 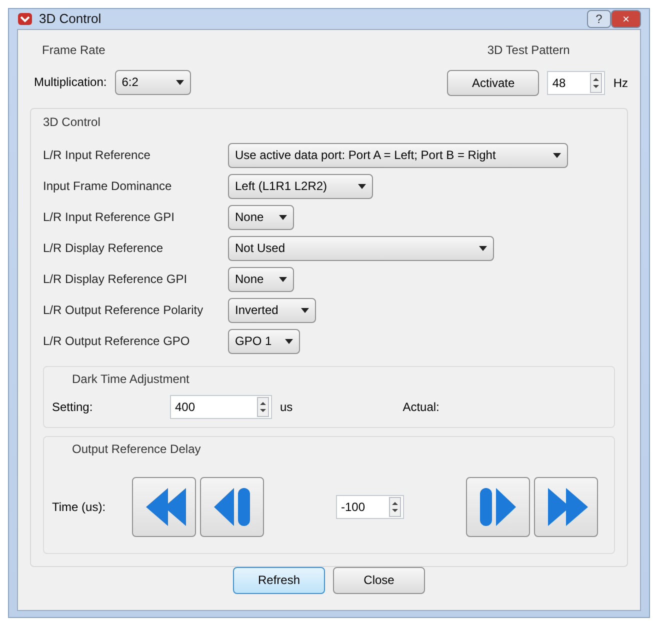 I want to click on field-label: L/R Output Reference GPO, so click(x=117, y=341).